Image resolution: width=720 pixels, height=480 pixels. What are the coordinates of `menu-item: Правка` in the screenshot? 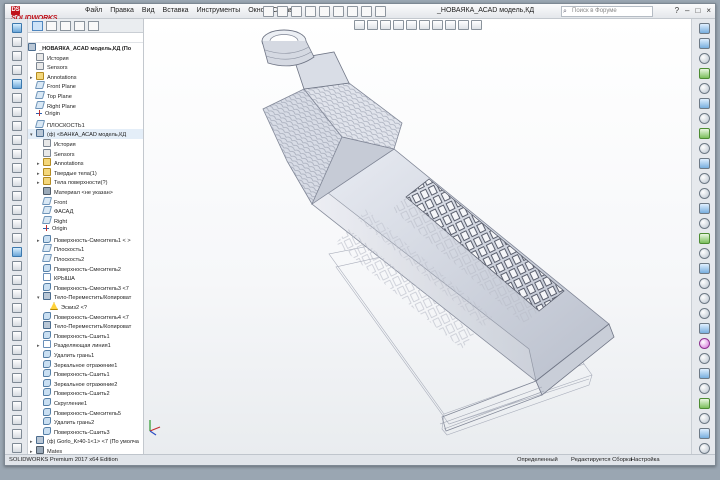 It's located at (122, 10).